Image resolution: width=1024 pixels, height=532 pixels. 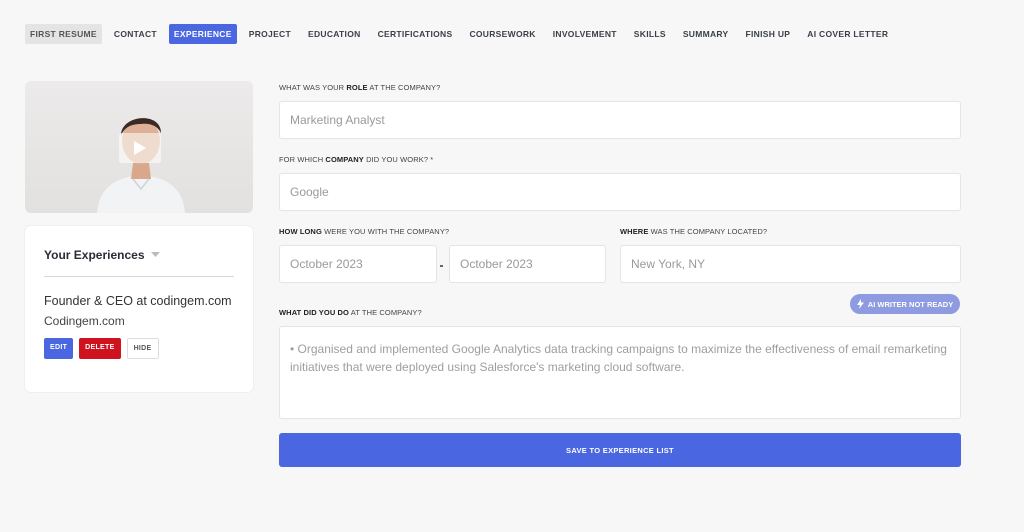 I want to click on company-label-post: DID YOU WORK? *, so click(x=398, y=159).